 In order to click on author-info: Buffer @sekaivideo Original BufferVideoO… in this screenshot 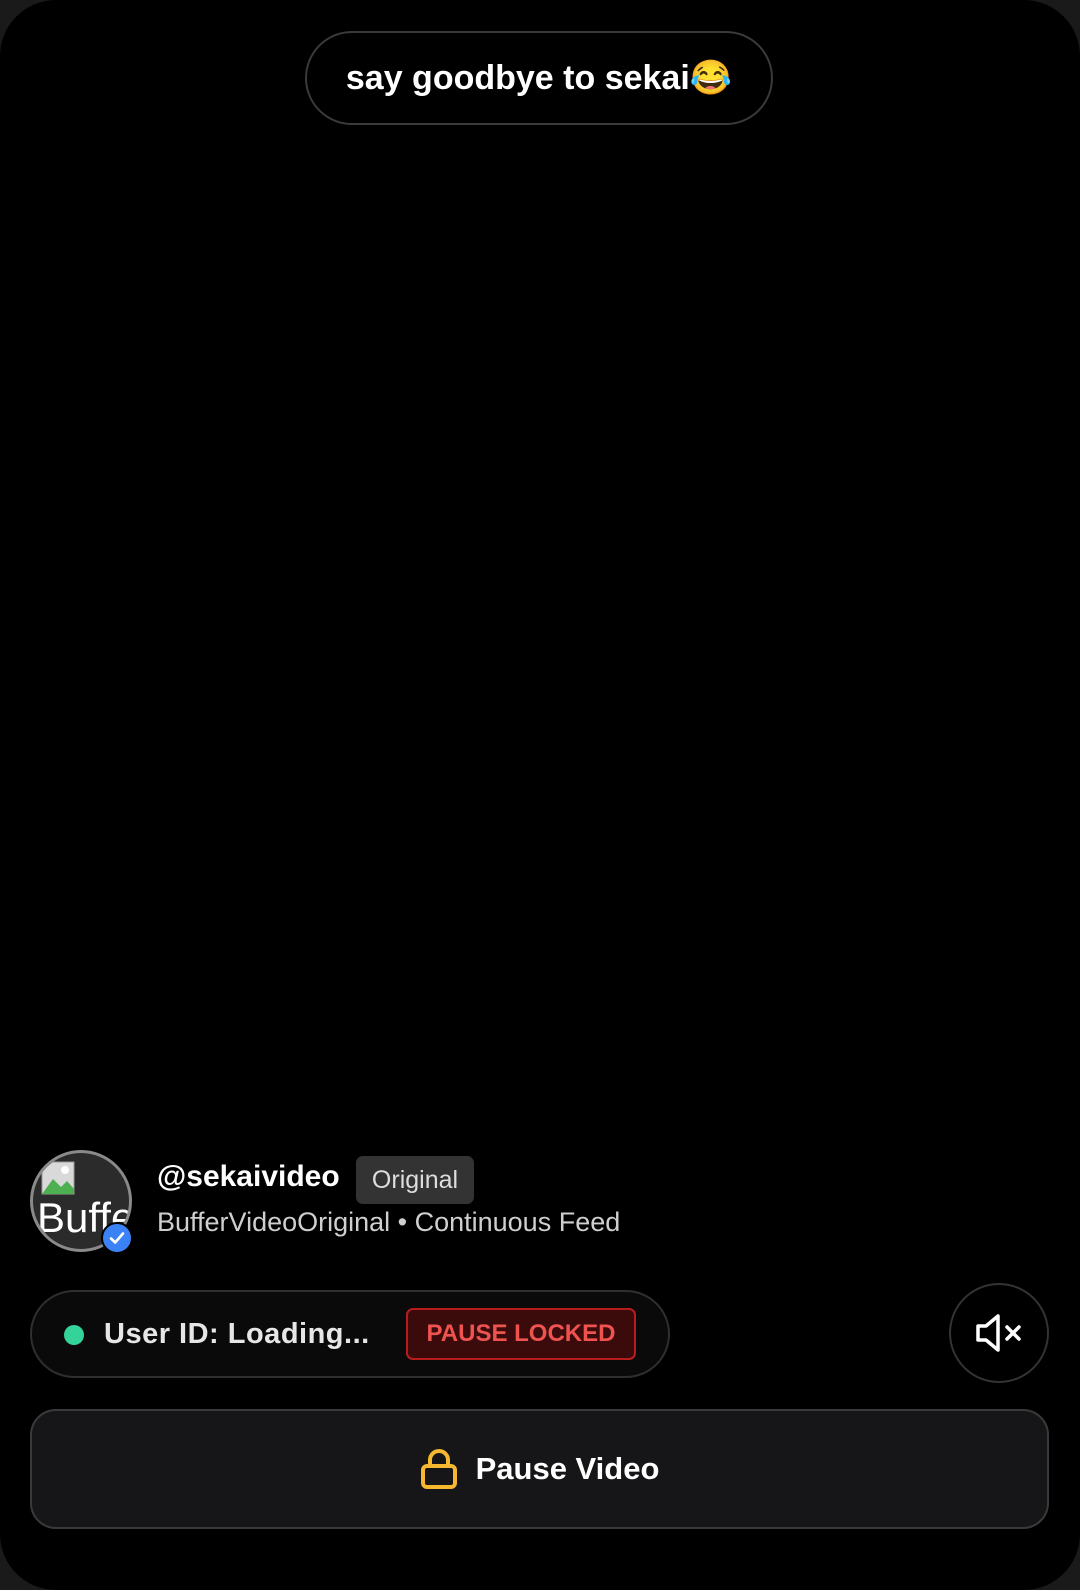, I will do `click(380, 1202)`.